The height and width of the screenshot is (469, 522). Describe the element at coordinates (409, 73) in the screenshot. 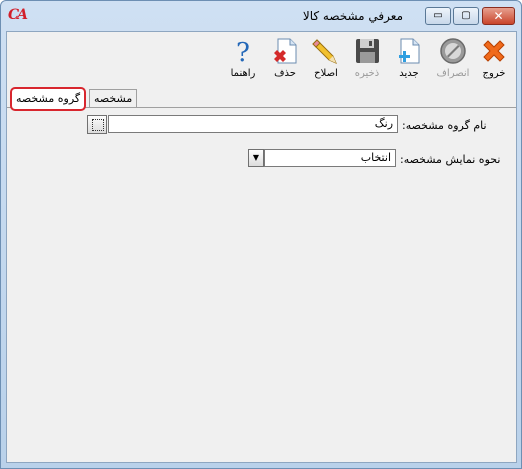

I see `new-label: جديد` at that location.